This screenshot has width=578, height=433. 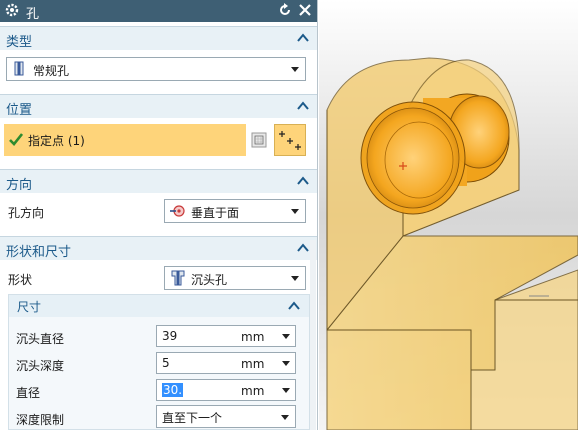 I want to click on section-type-label: 类型, so click(x=19, y=42).